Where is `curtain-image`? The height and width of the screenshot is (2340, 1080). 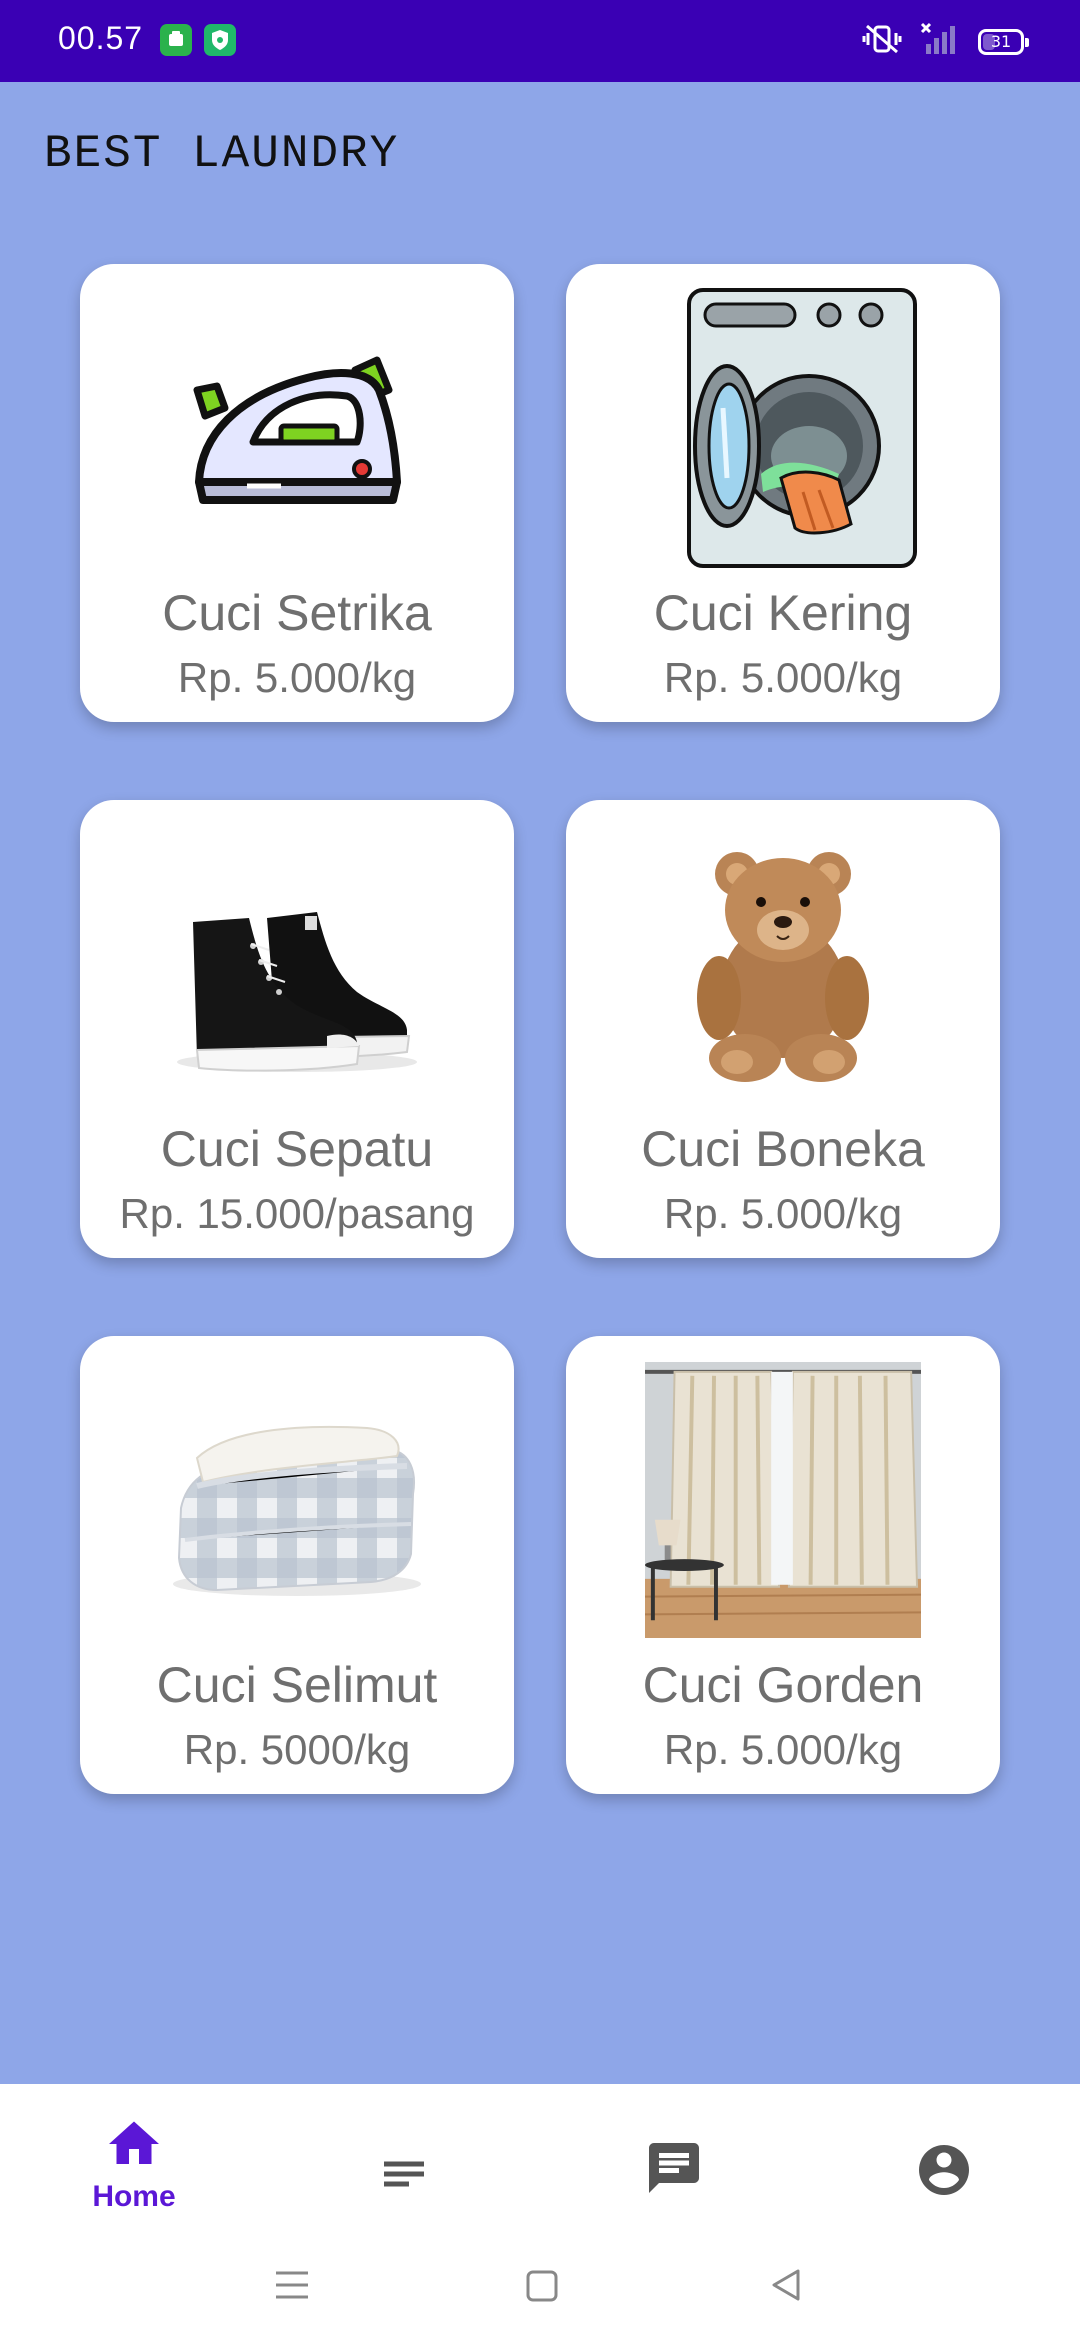
curtain-image is located at coordinates (783, 1500).